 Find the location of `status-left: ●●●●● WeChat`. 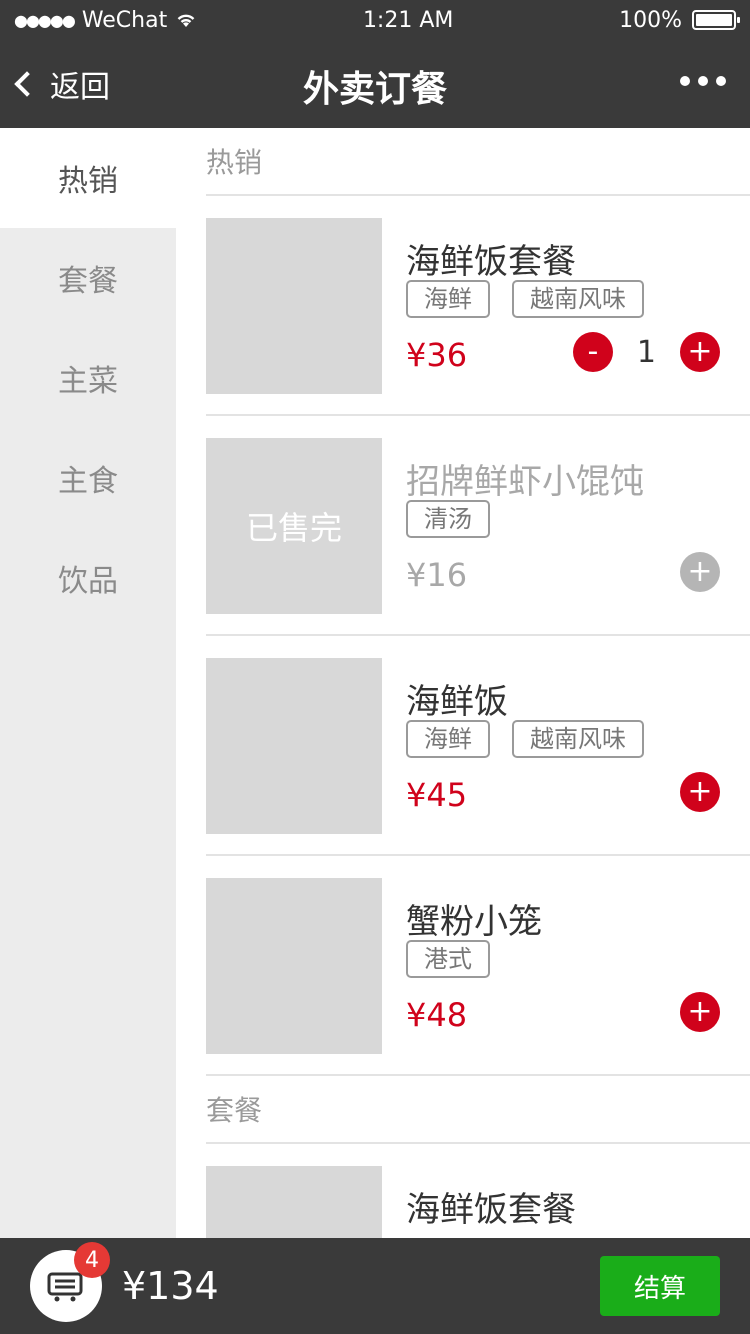

status-left: ●●●●● WeChat is located at coordinates (105, 20).